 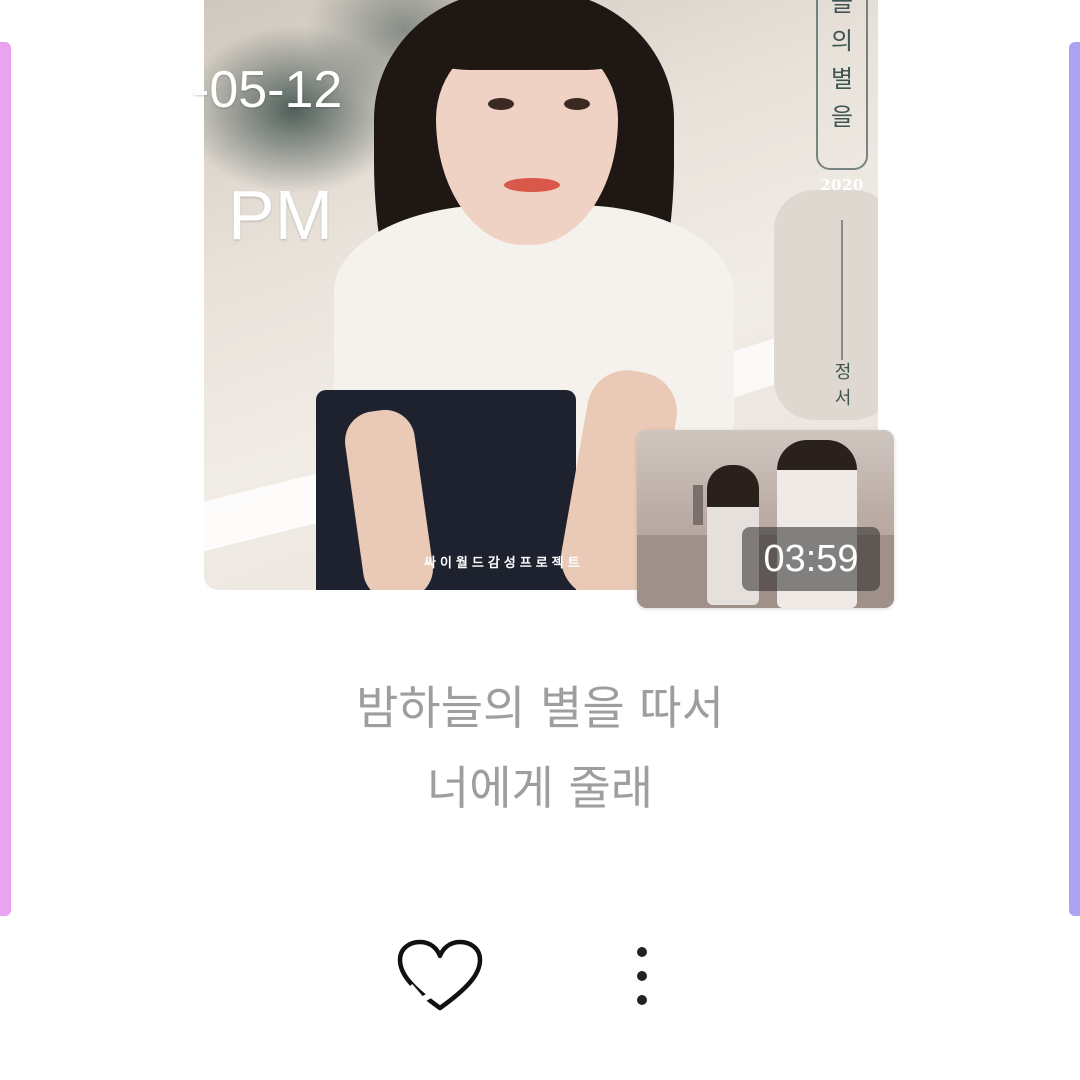 What do you see at coordinates (540, 748) in the screenshot?
I see `lyrics: 밤하늘의 별을 따서 너에게 줄래` at bounding box center [540, 748].